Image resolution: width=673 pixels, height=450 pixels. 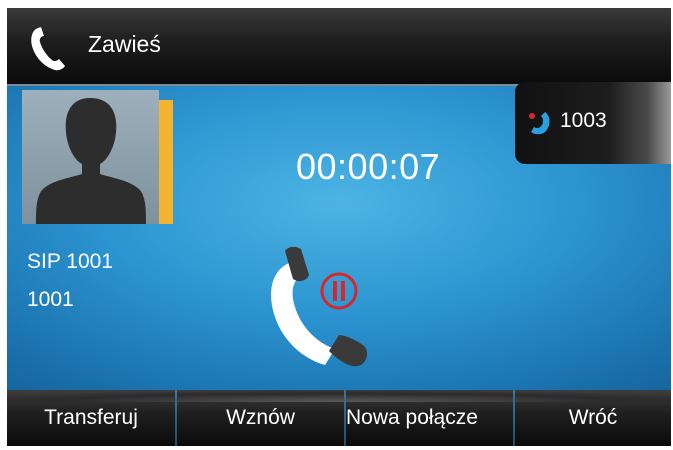 I want to click on caller-name: SIP 1001, so click(x=70, y=261).